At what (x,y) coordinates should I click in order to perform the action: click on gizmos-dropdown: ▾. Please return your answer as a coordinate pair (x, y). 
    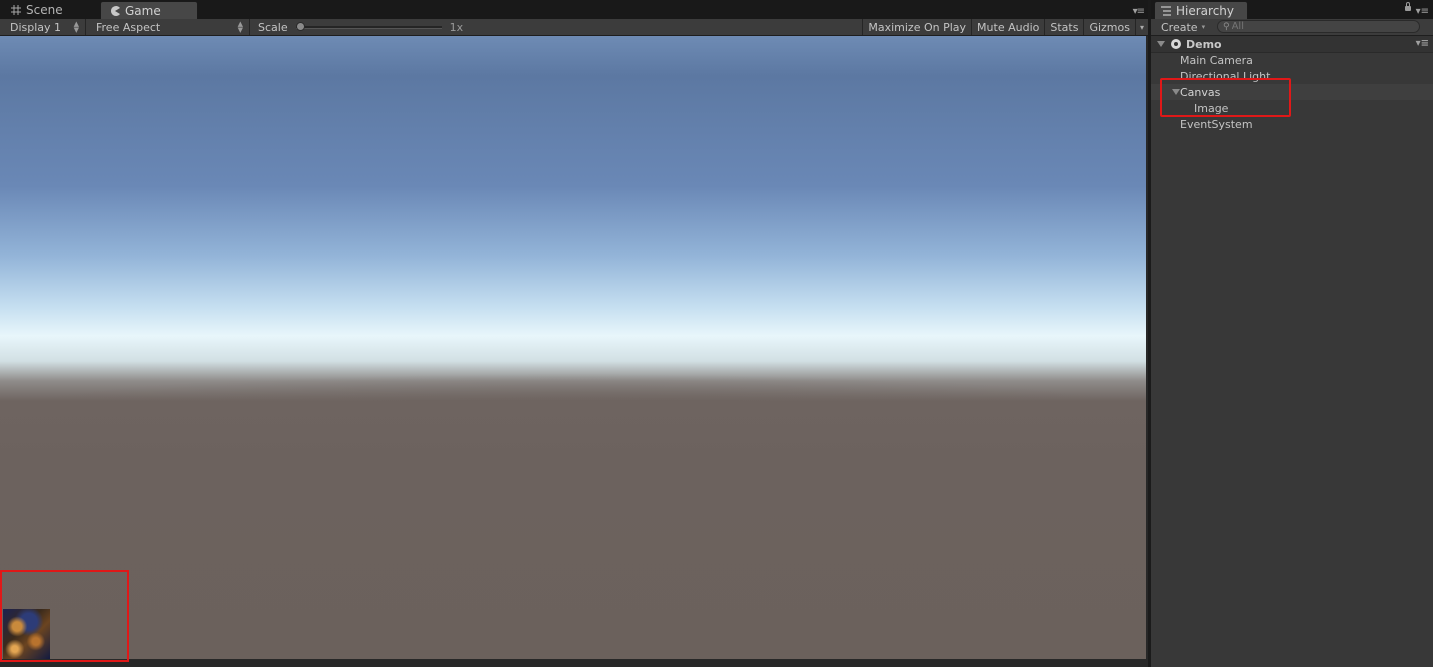
    Looking at the image, I should click on (1141, 27).